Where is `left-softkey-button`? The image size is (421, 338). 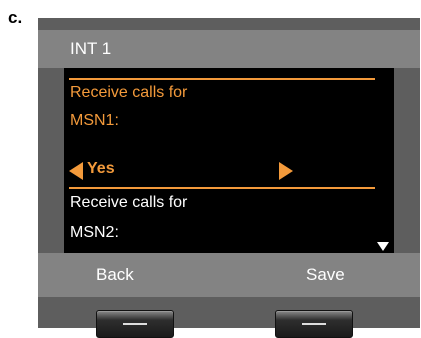
left-softkey-button is located at coordinates (135, 324).